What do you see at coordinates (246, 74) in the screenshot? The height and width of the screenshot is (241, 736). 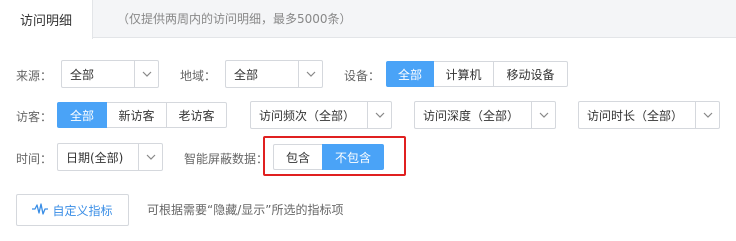 I see `region-select-value: 全部` at bounding box center [246, 74].